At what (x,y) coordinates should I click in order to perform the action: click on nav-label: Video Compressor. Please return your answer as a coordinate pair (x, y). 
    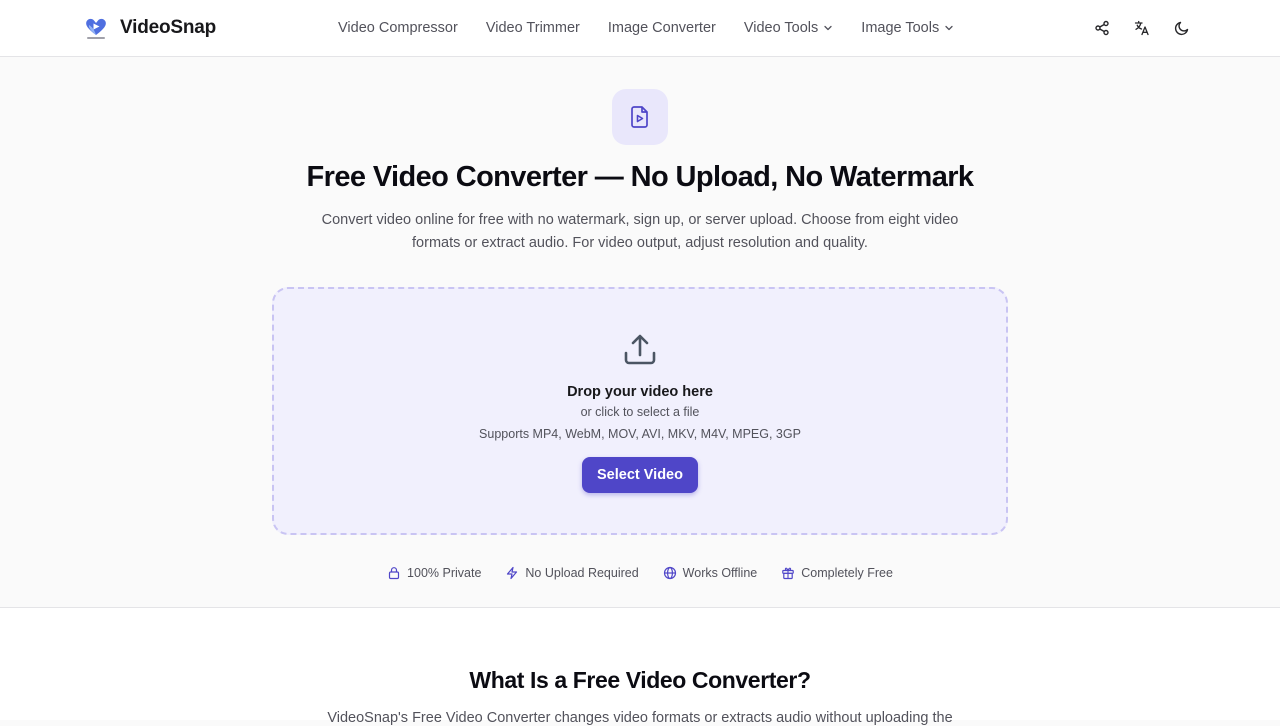
    Looking at the image, I should click on (398, 28).